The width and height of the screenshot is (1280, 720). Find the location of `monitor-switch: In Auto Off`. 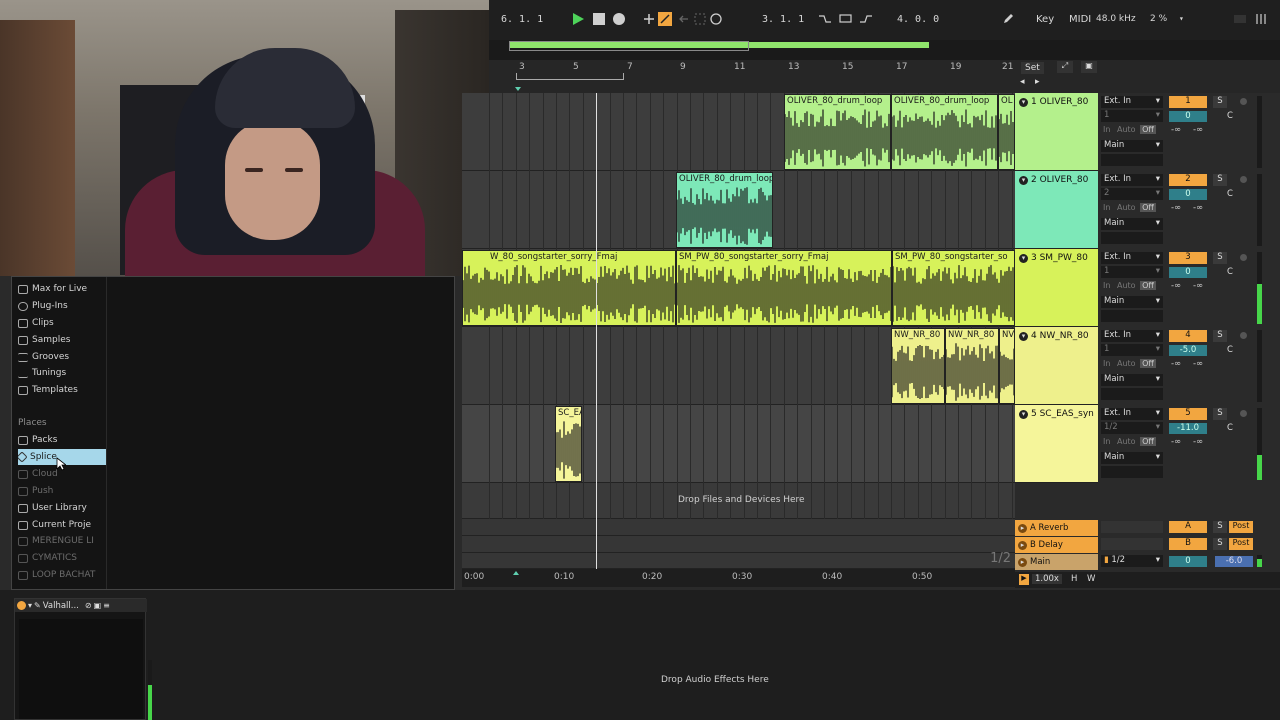

monitor-switch: In Auto Off is located at coordinates (1132, 287).